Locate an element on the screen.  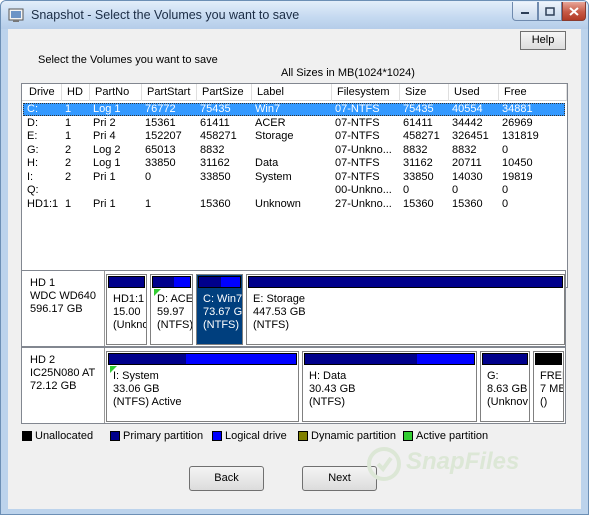
legend-label: Logical drive is located at coordinates (256, 436).